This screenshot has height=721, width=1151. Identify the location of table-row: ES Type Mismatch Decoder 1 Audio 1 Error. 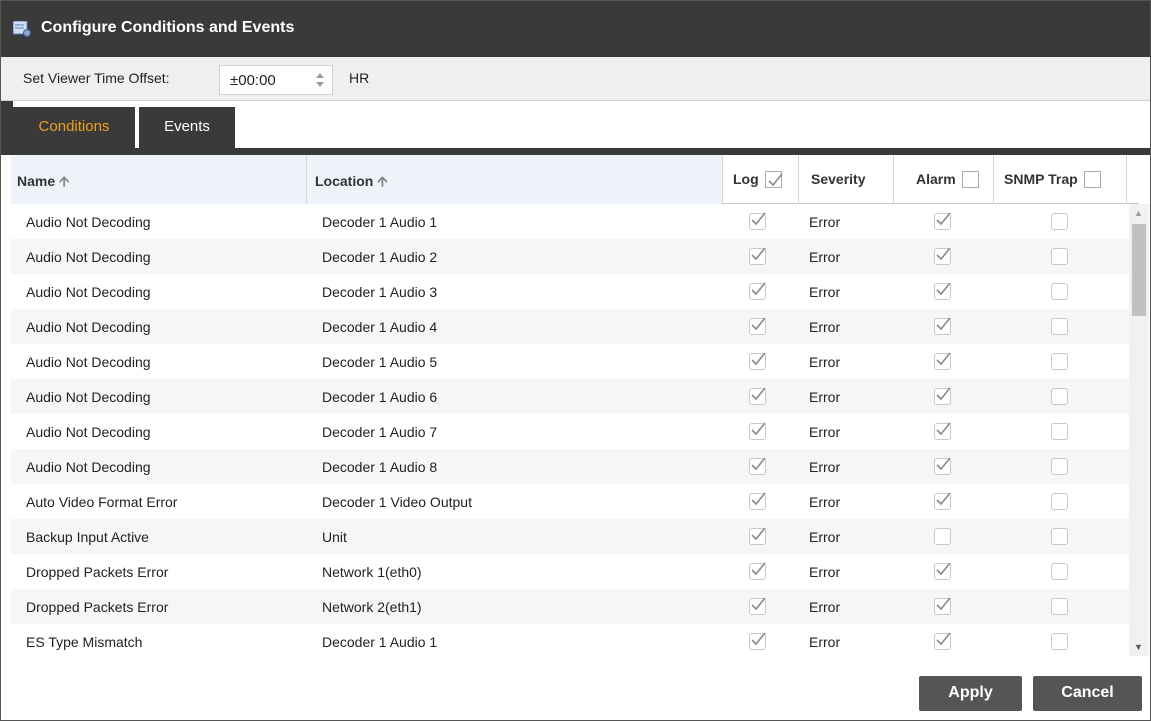
(570, 640).